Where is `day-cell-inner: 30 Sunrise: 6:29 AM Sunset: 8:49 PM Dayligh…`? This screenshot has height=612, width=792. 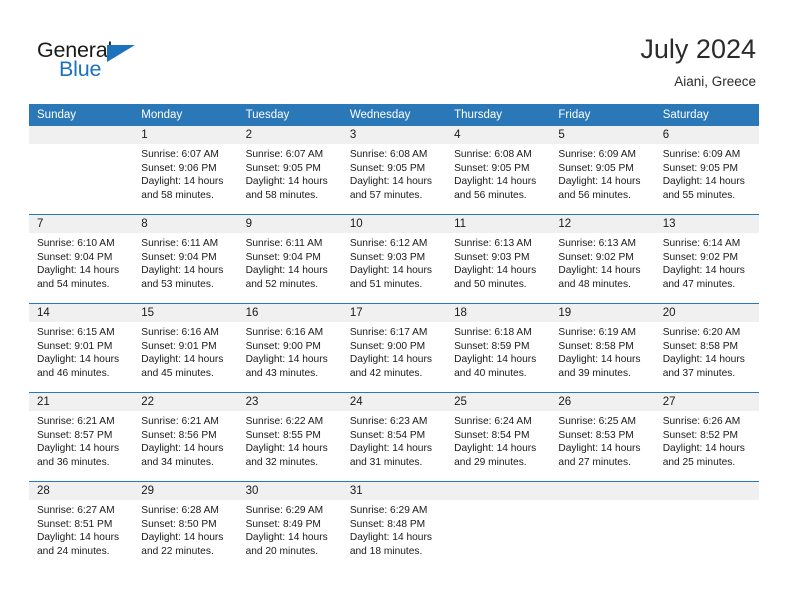
day-cell-inner: 30 Sunrise: 6:29 AM Sunset: 8:49 PM Dayligh… is located at coordinates (289, 526).